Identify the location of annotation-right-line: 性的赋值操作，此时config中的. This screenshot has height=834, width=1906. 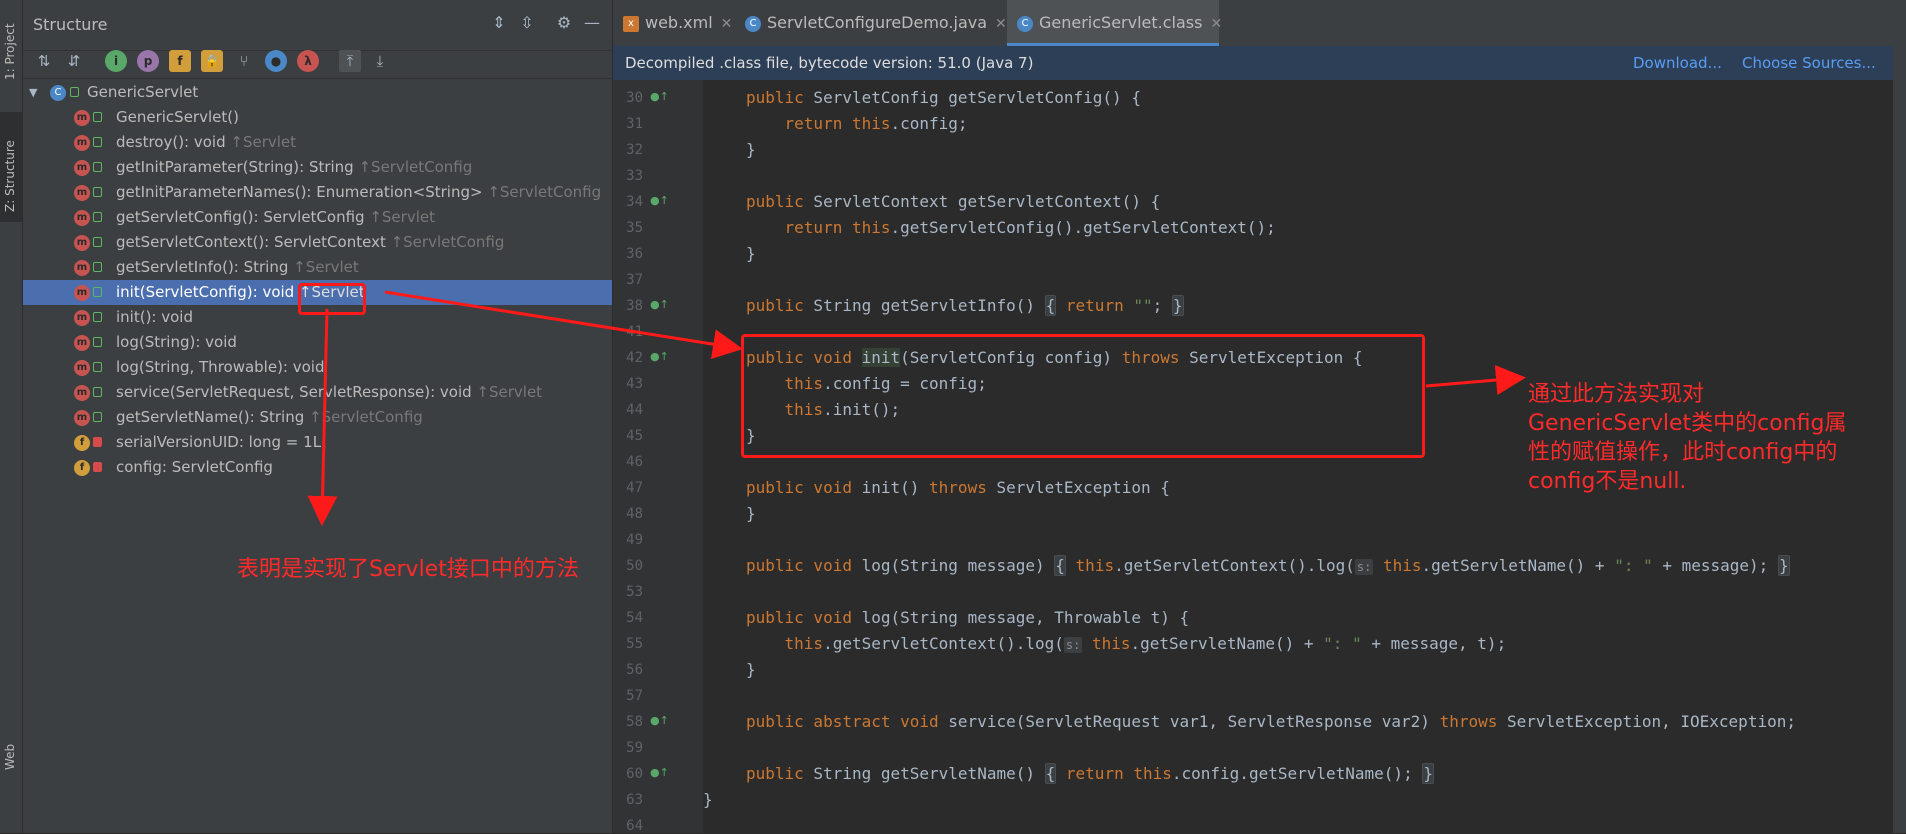
(1683, 452).